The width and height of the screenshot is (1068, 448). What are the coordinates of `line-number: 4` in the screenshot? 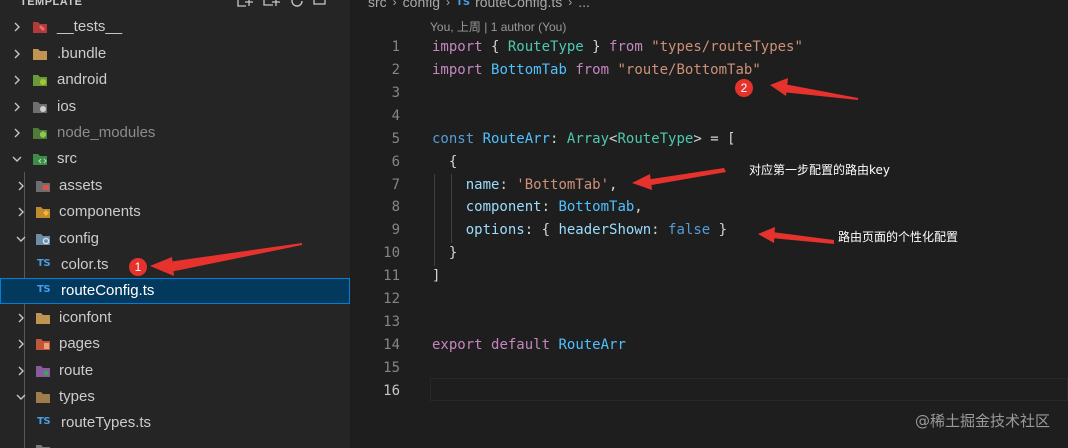 It's located at (395, 116).